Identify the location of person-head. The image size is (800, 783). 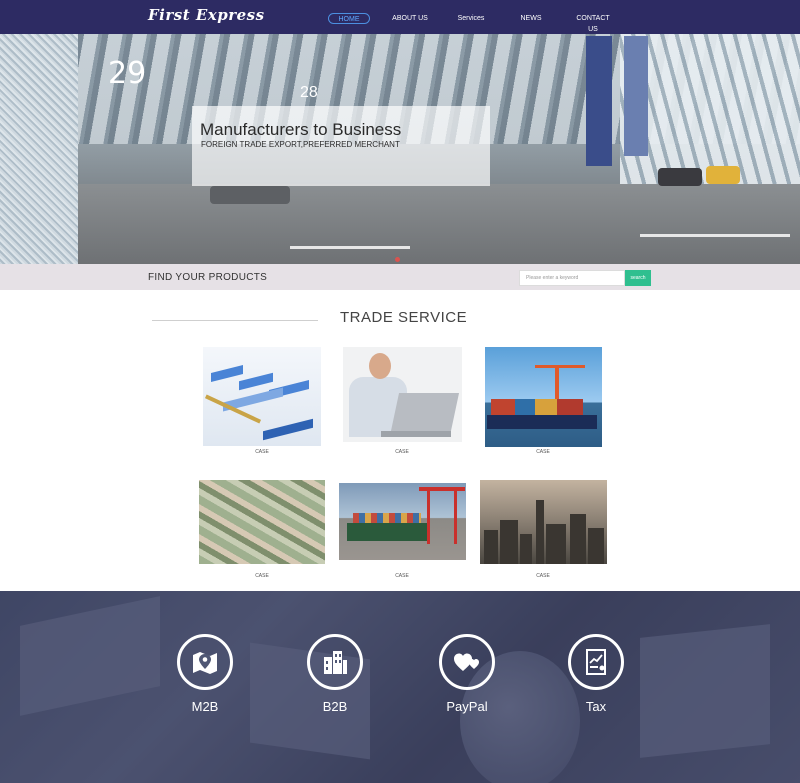
(380, 366).